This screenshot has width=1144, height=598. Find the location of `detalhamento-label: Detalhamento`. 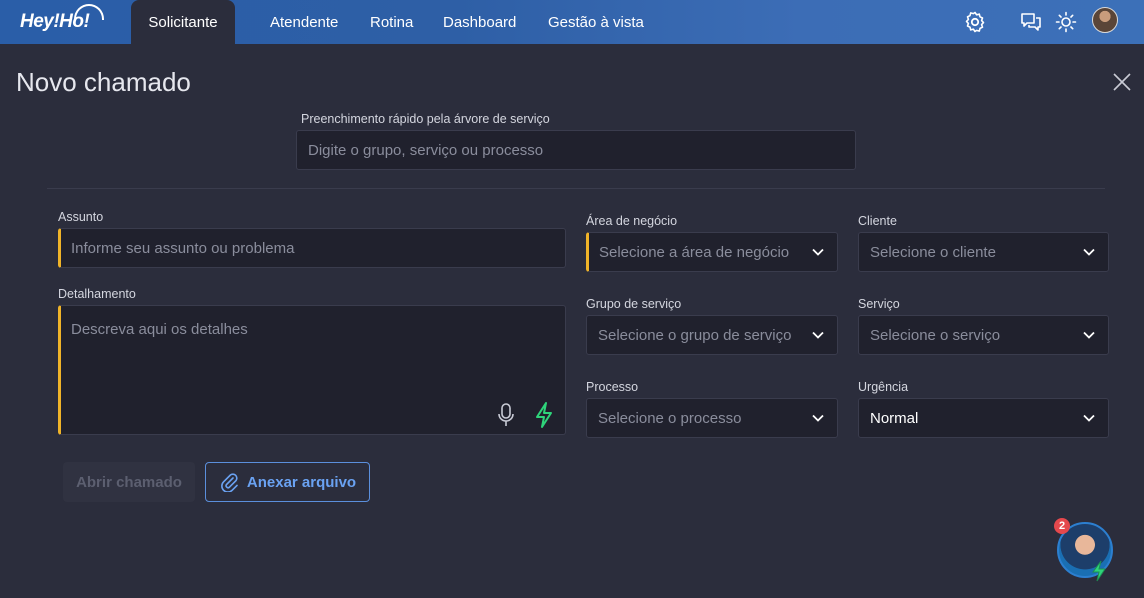

detalhamento-label: Detalhamento is located at coordinates (97, 294).